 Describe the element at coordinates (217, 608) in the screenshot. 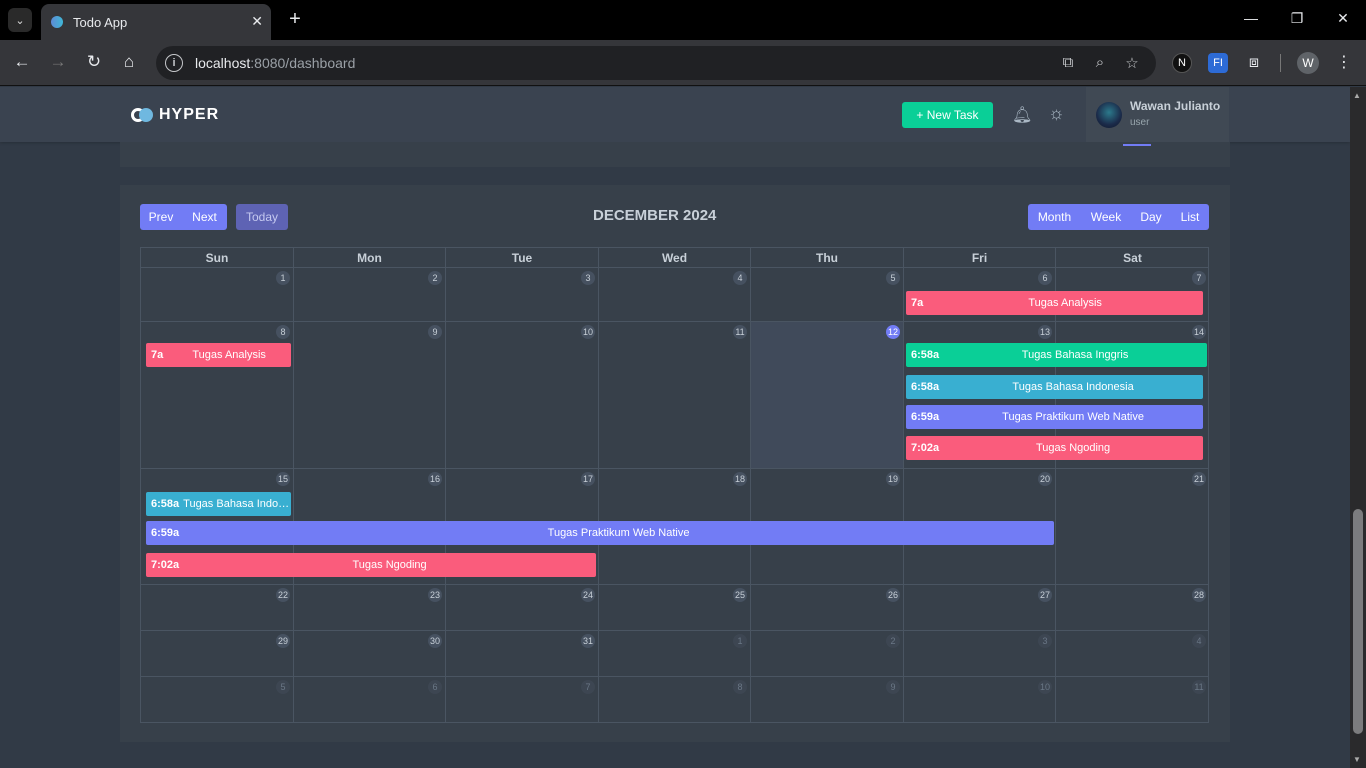

I see `day-cell: 22` at that location.